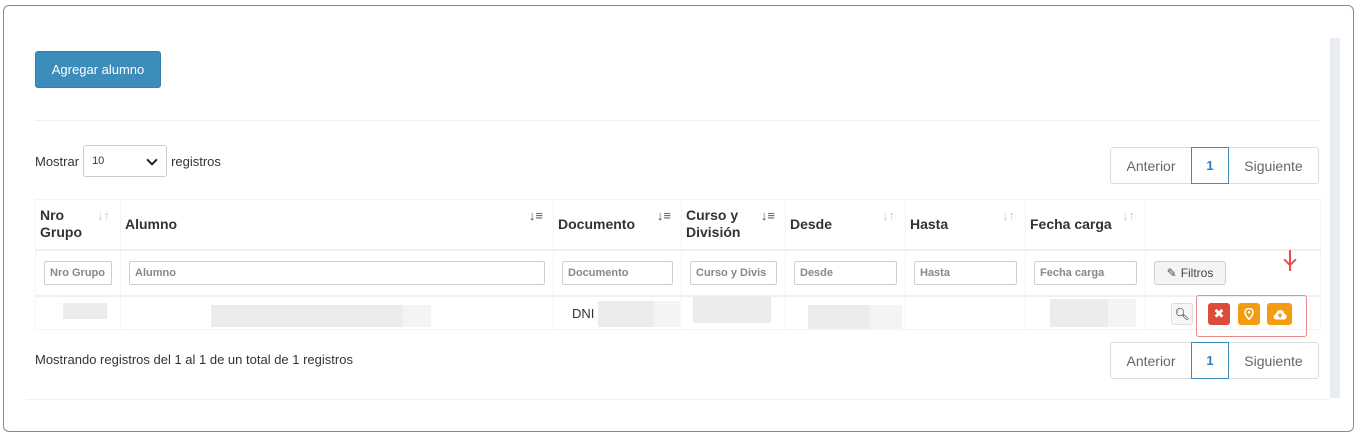 This screenshot has height=436, width=1361. Describe the element at coordinates (617, 272) in the screenshot. I see `filter-documento-input: Documento` at that location.